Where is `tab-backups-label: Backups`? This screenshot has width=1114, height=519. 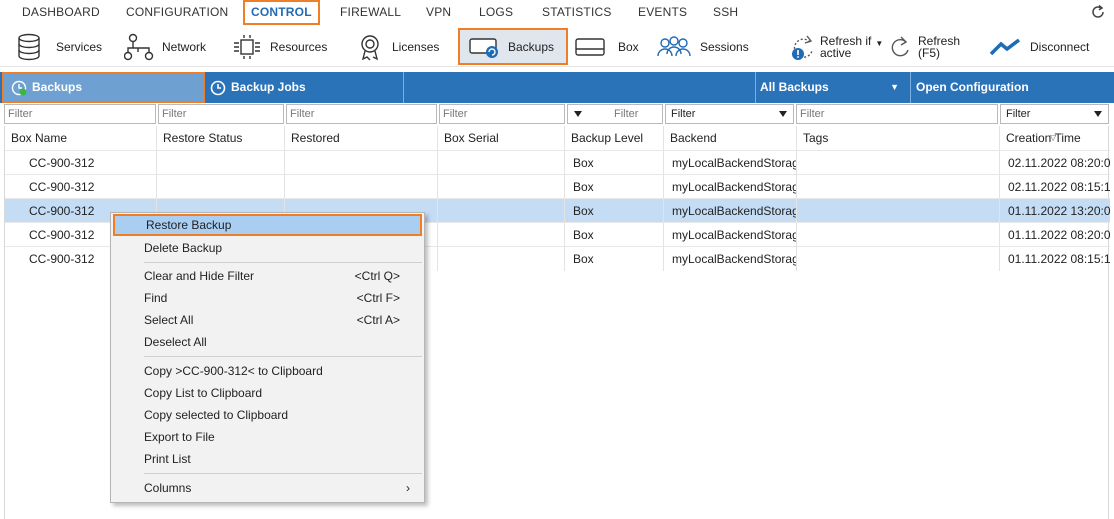
tab-backups-label: Backups is located at coordinates (57, 87).